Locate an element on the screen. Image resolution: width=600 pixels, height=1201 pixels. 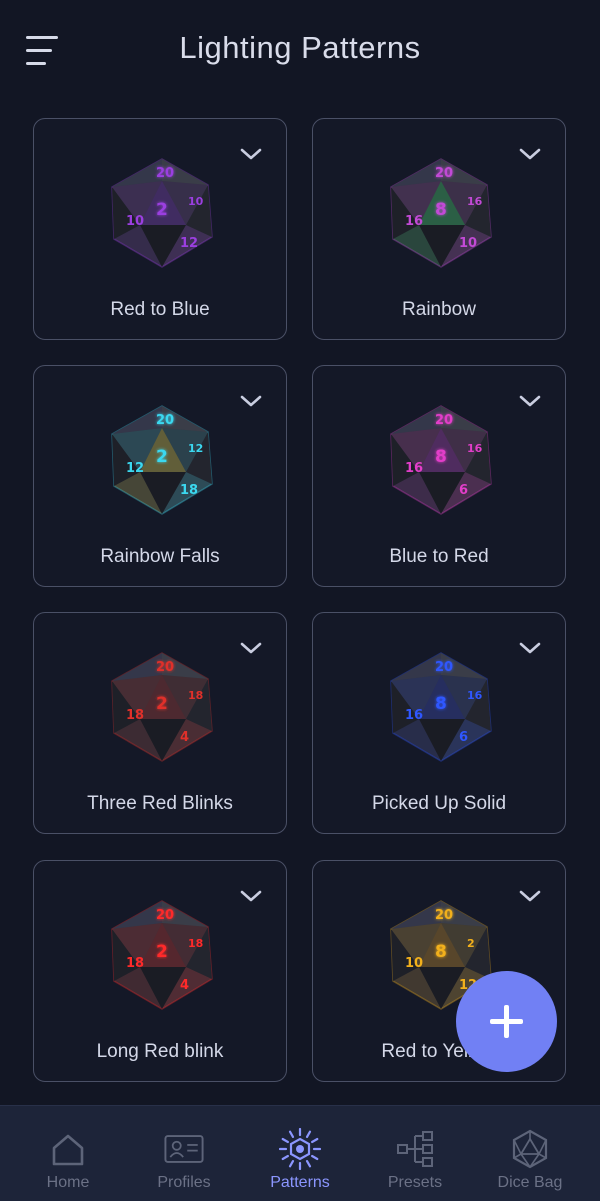
nav-dice-bag: Dice Bag is located at coordinates (530, 1153).